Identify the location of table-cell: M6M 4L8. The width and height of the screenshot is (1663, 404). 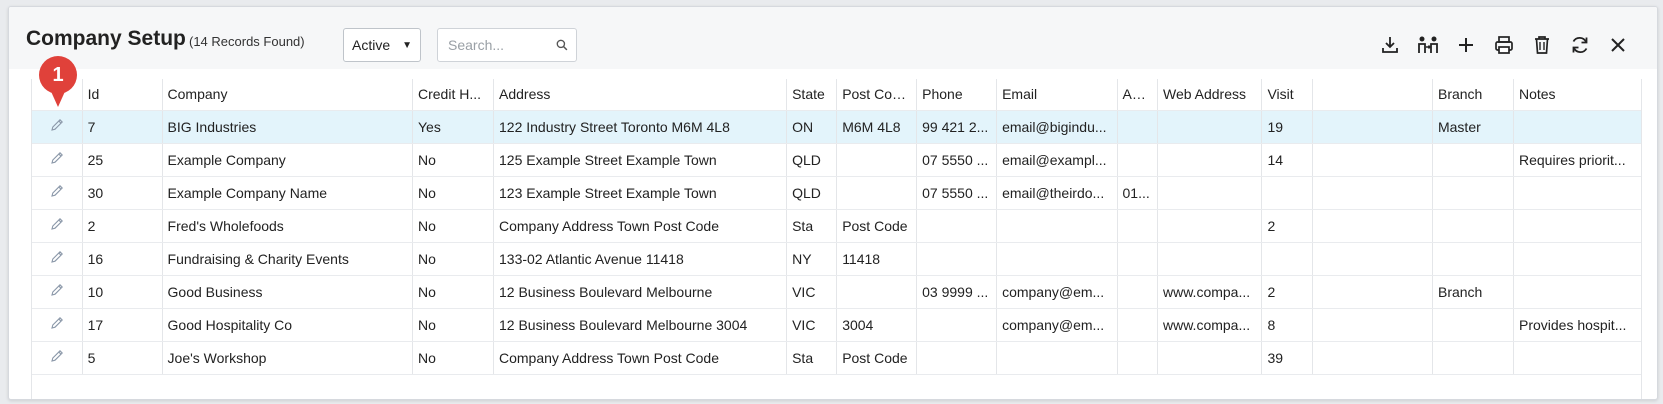
(877, 127).